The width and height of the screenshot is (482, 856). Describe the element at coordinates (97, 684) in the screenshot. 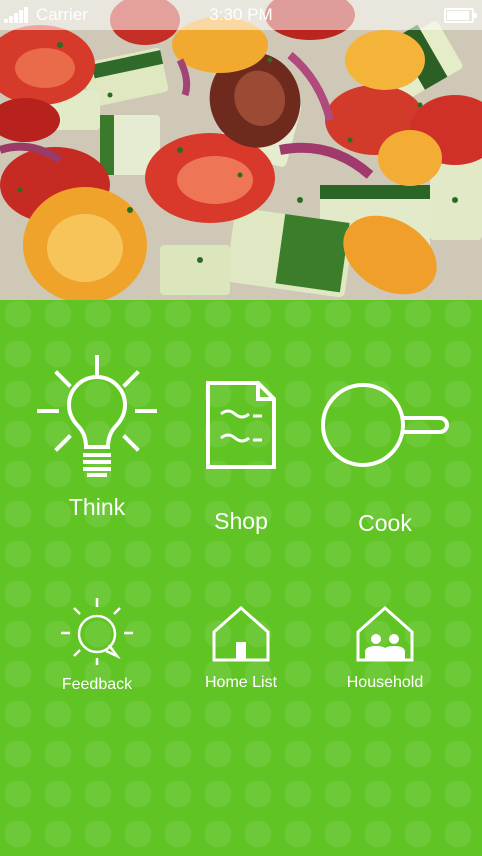

I see `feedback-label: Feedback` at that location.